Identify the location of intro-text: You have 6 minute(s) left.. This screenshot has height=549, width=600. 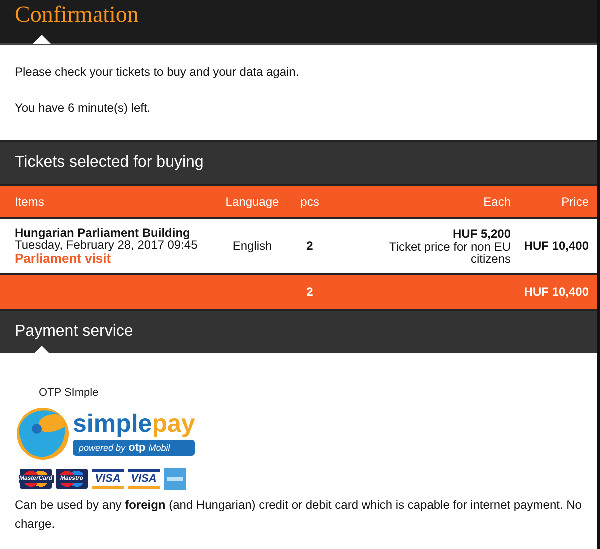
(83, 108).